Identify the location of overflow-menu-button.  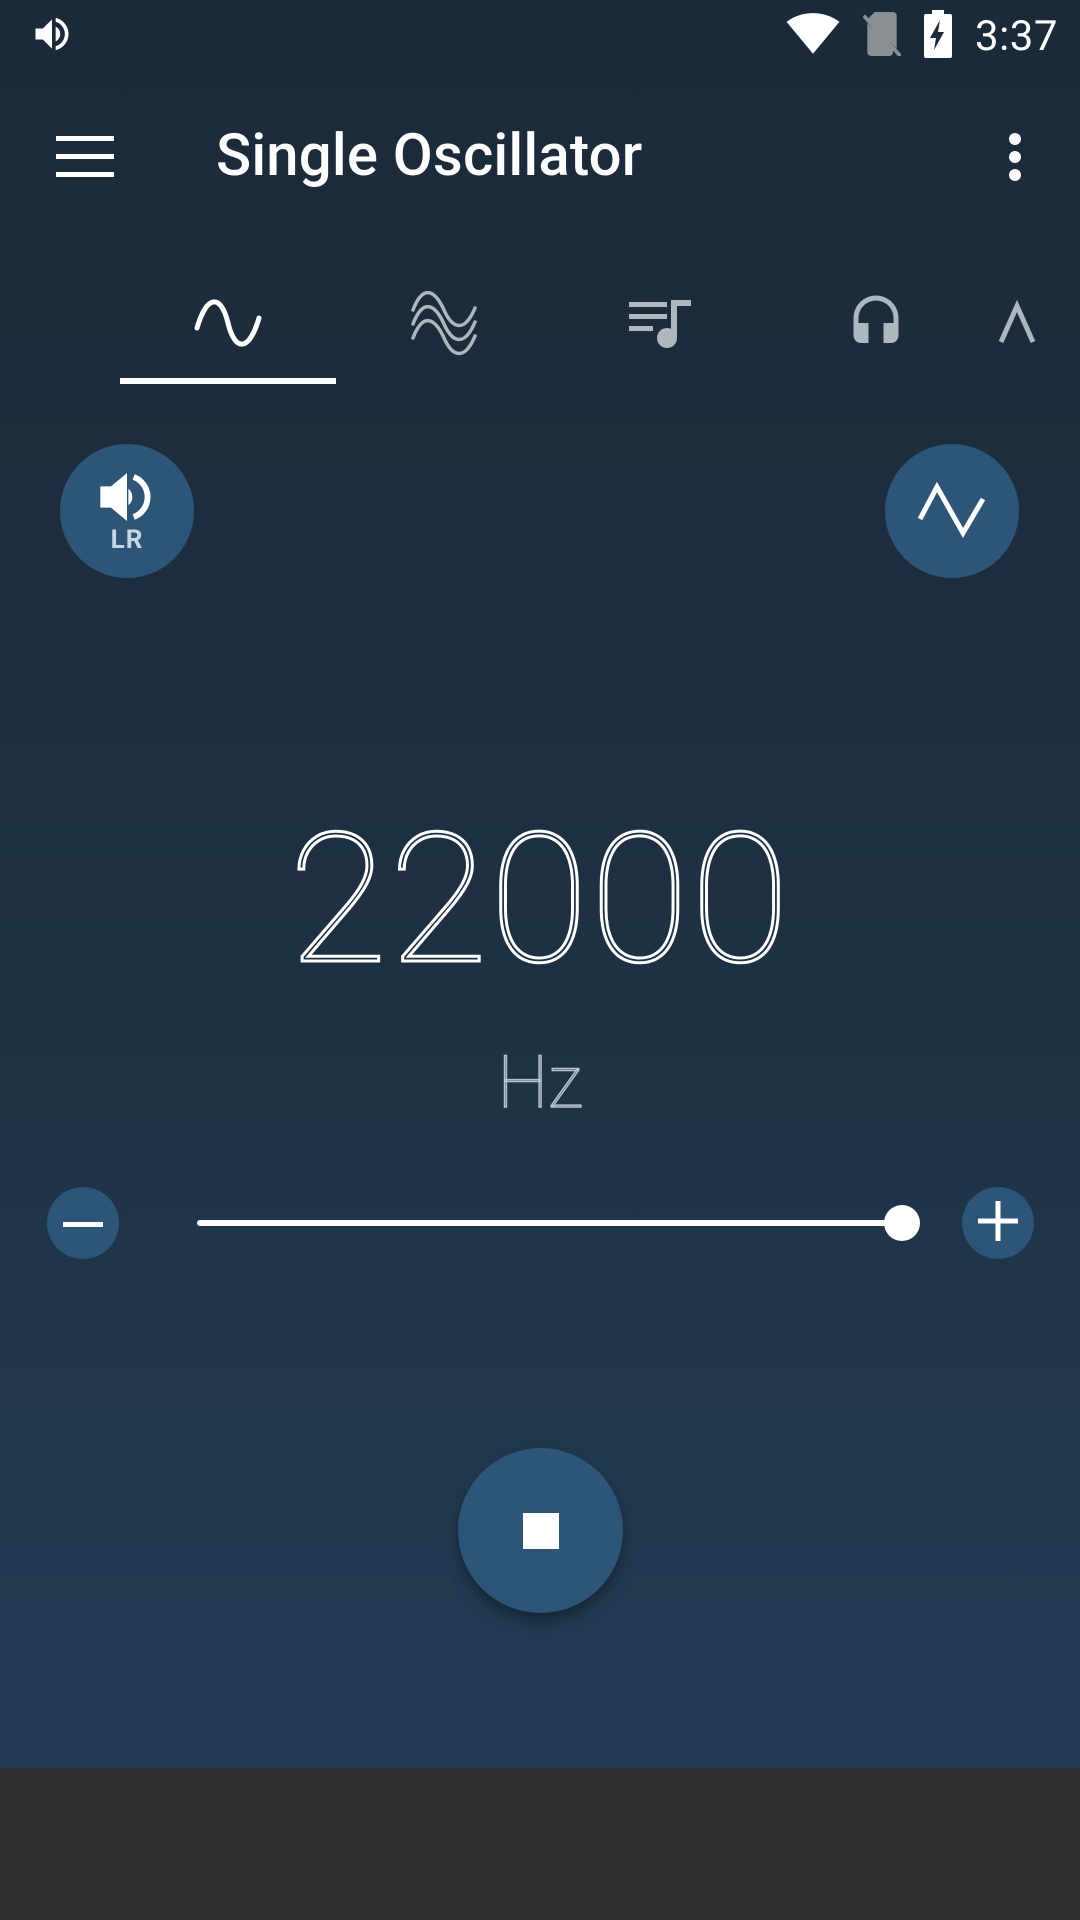
(1015, 159).